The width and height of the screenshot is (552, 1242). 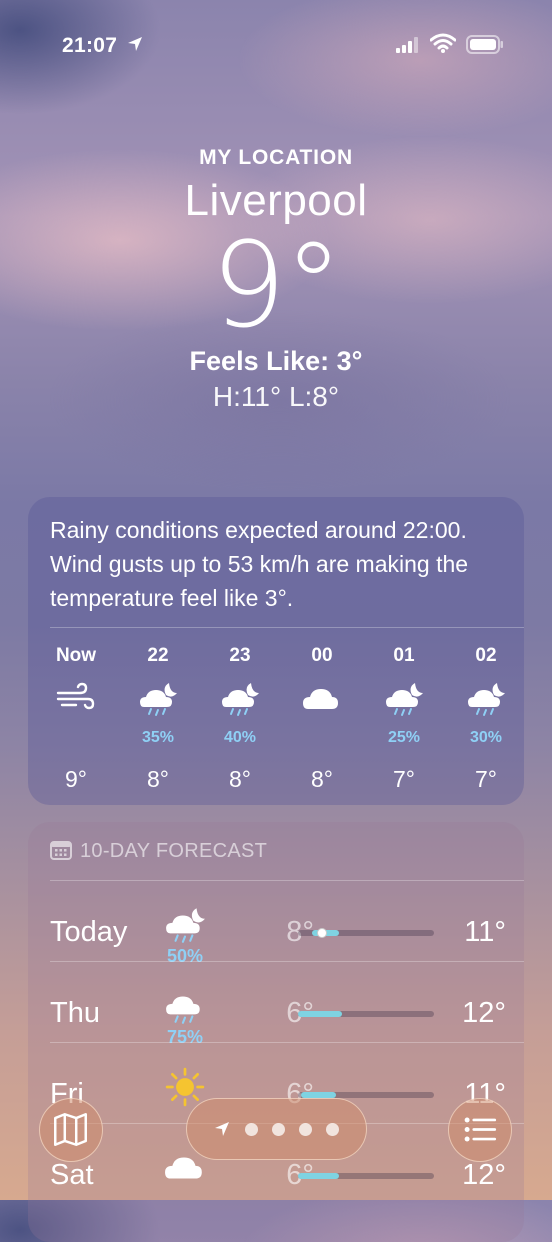 What do you see at coordinates (276, 285) in the screenshot?
I see `current-temperature: 9°` at bounding box center [276, 285].